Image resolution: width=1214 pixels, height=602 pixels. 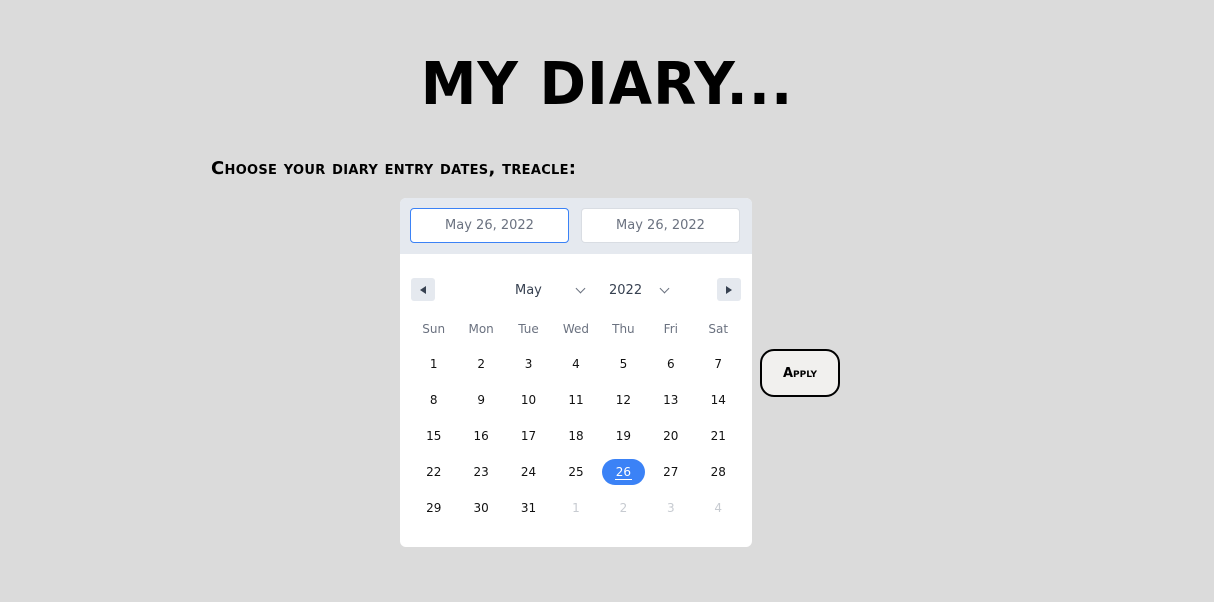 What do you see at coordinates (481, 329) in the screenshot?
I see `weekday-label: Mon` at bounding box center [481, 329].